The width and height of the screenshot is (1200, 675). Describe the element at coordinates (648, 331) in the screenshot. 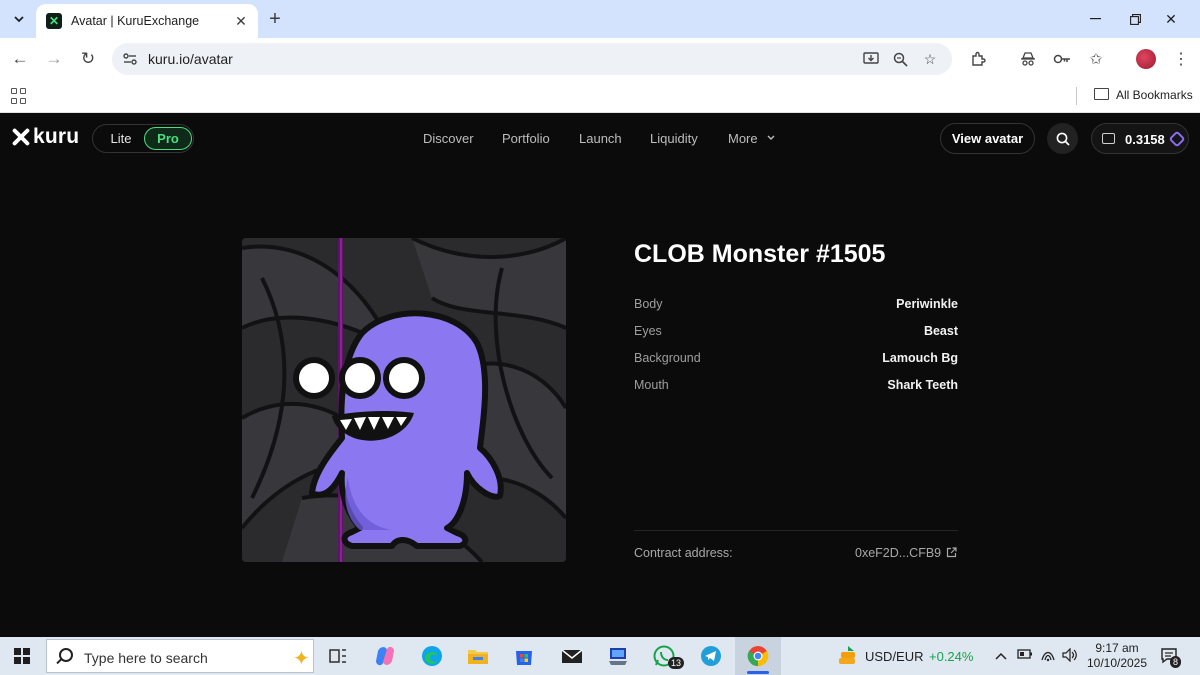

I see `trait-key: Eyes` at that location.